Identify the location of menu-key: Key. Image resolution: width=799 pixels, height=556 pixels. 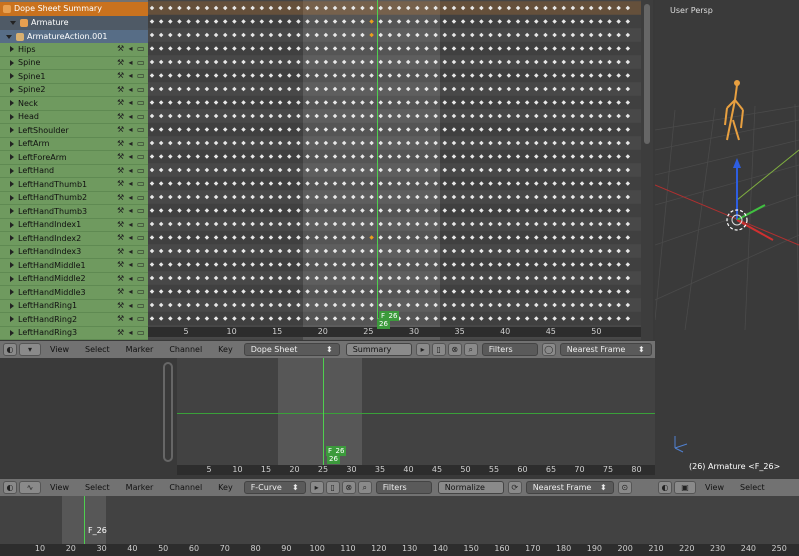
(225, 487).